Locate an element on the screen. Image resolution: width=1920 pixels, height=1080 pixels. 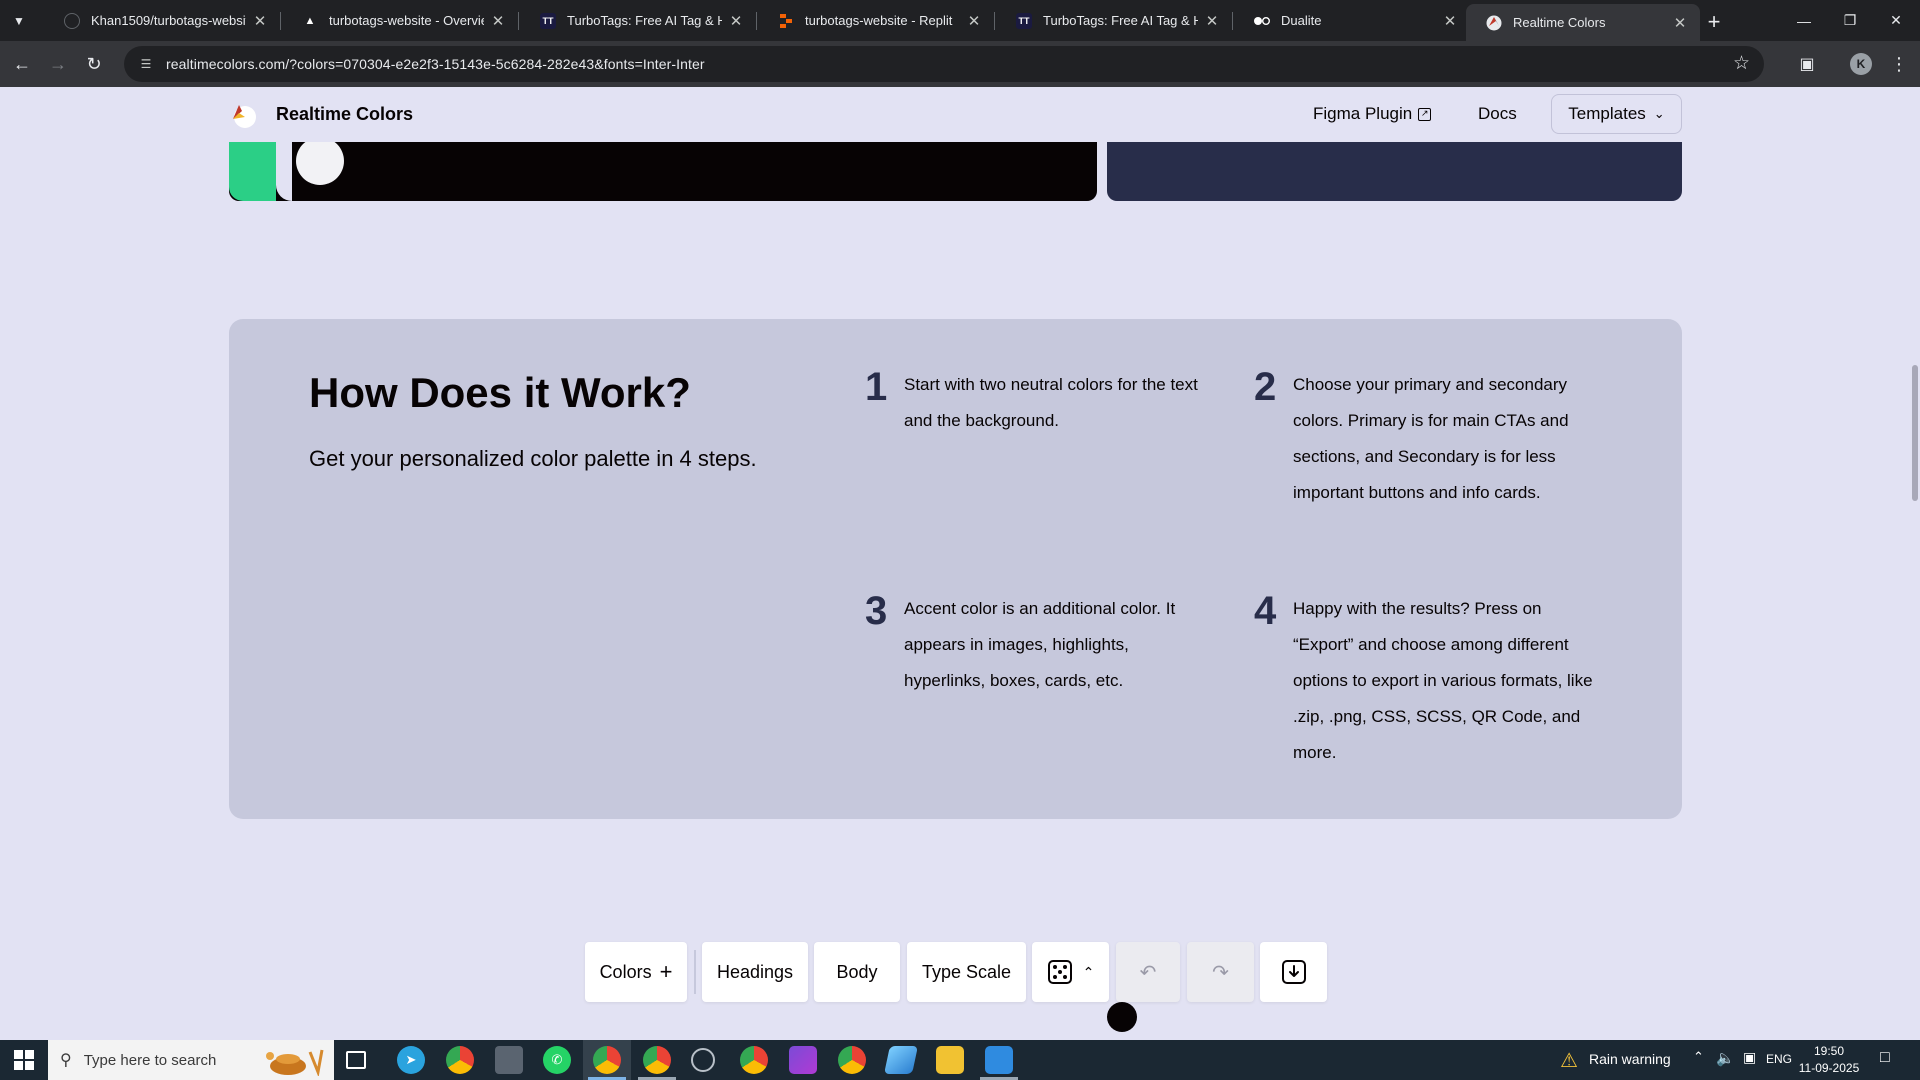
file-explorer-tablet-icon is located at coordinates (509, 1060).